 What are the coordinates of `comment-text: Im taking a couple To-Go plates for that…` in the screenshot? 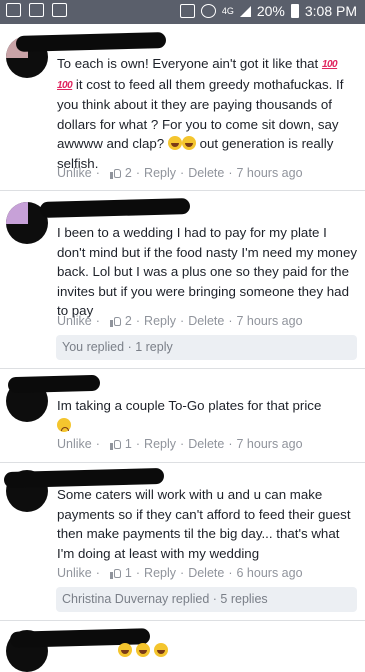 It's located at (207, 415).